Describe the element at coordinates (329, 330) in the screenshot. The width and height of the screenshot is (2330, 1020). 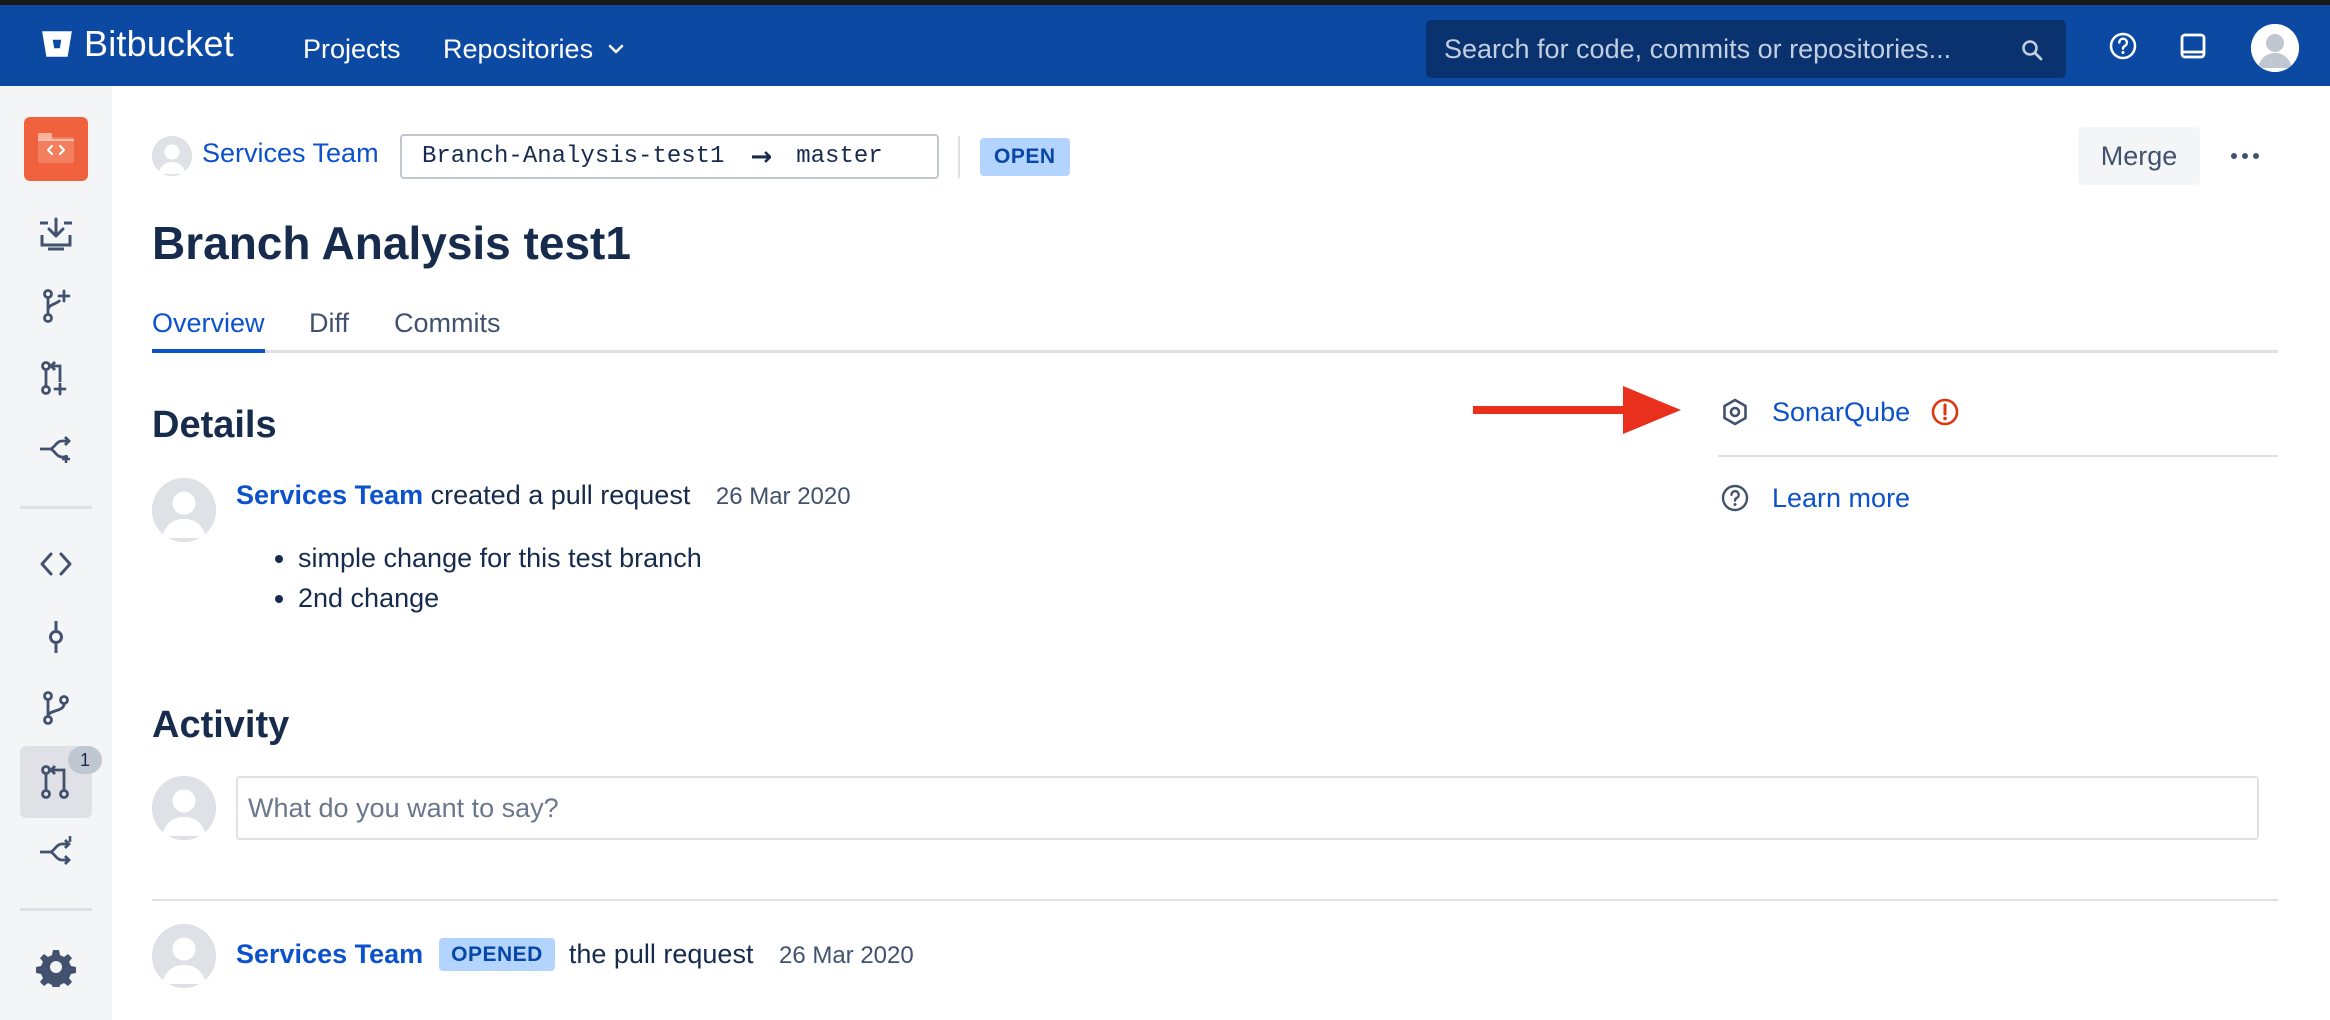
I see `tab-diff: Diff` at that location.